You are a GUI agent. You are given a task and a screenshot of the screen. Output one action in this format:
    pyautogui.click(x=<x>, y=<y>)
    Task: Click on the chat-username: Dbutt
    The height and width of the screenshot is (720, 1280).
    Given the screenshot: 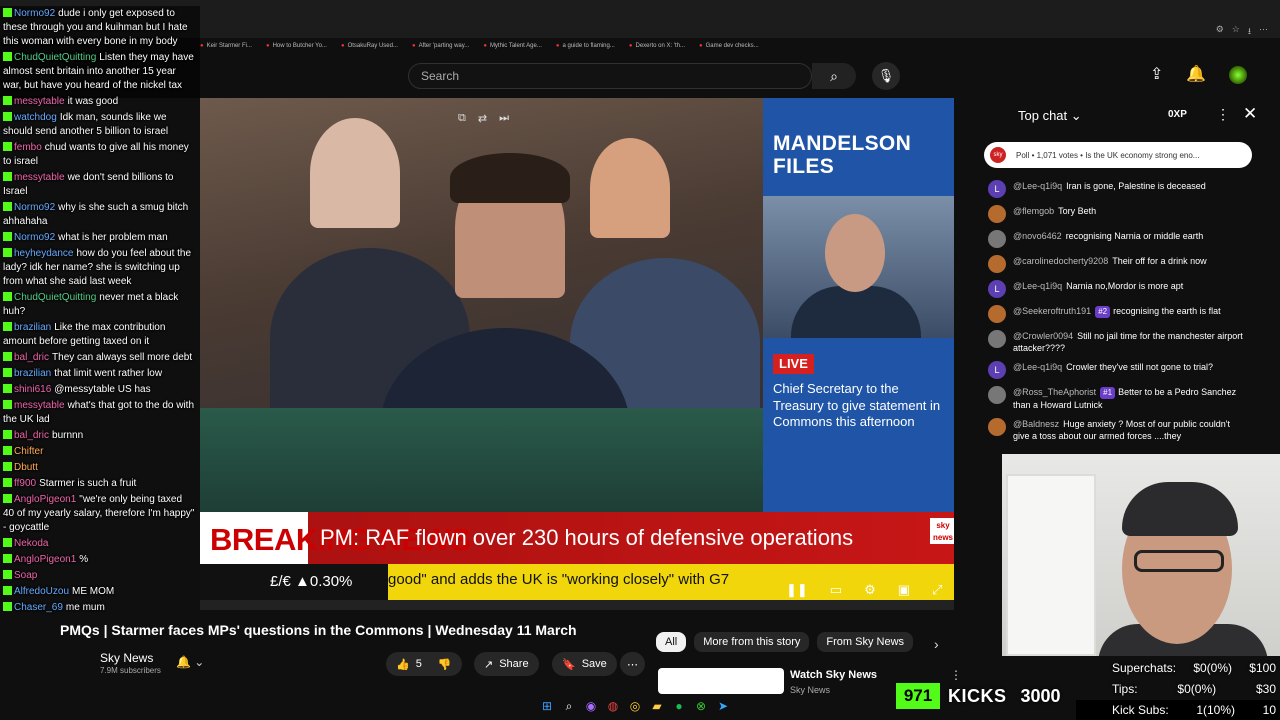 What is the action you would take?
    pyautogui.click(x=26, y=467)
    